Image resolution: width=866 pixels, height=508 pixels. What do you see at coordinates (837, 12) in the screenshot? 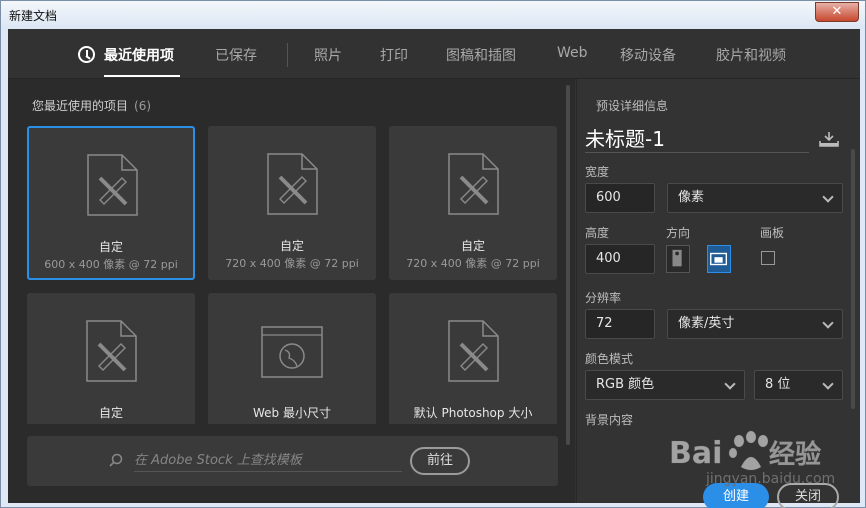
I see `window-close-button: ✕` at bounding box center [837, 12].